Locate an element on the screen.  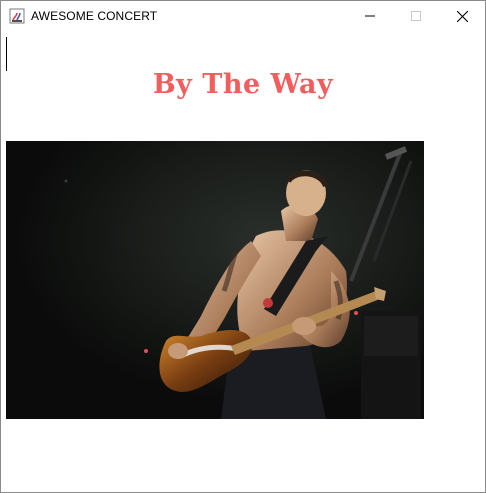
close-button is located at coordinates (462, 16).